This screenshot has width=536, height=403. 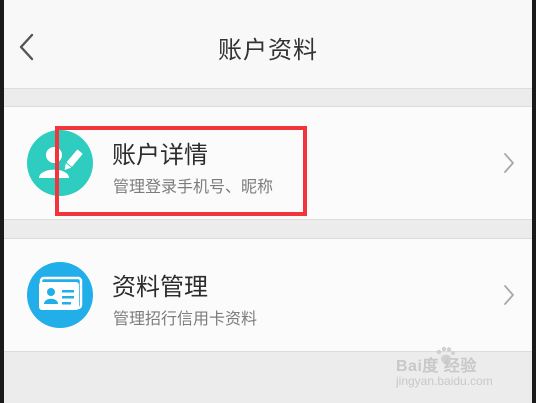 I want to click on watermark-brand: Bai度 经验, so click(x=436, y=366).